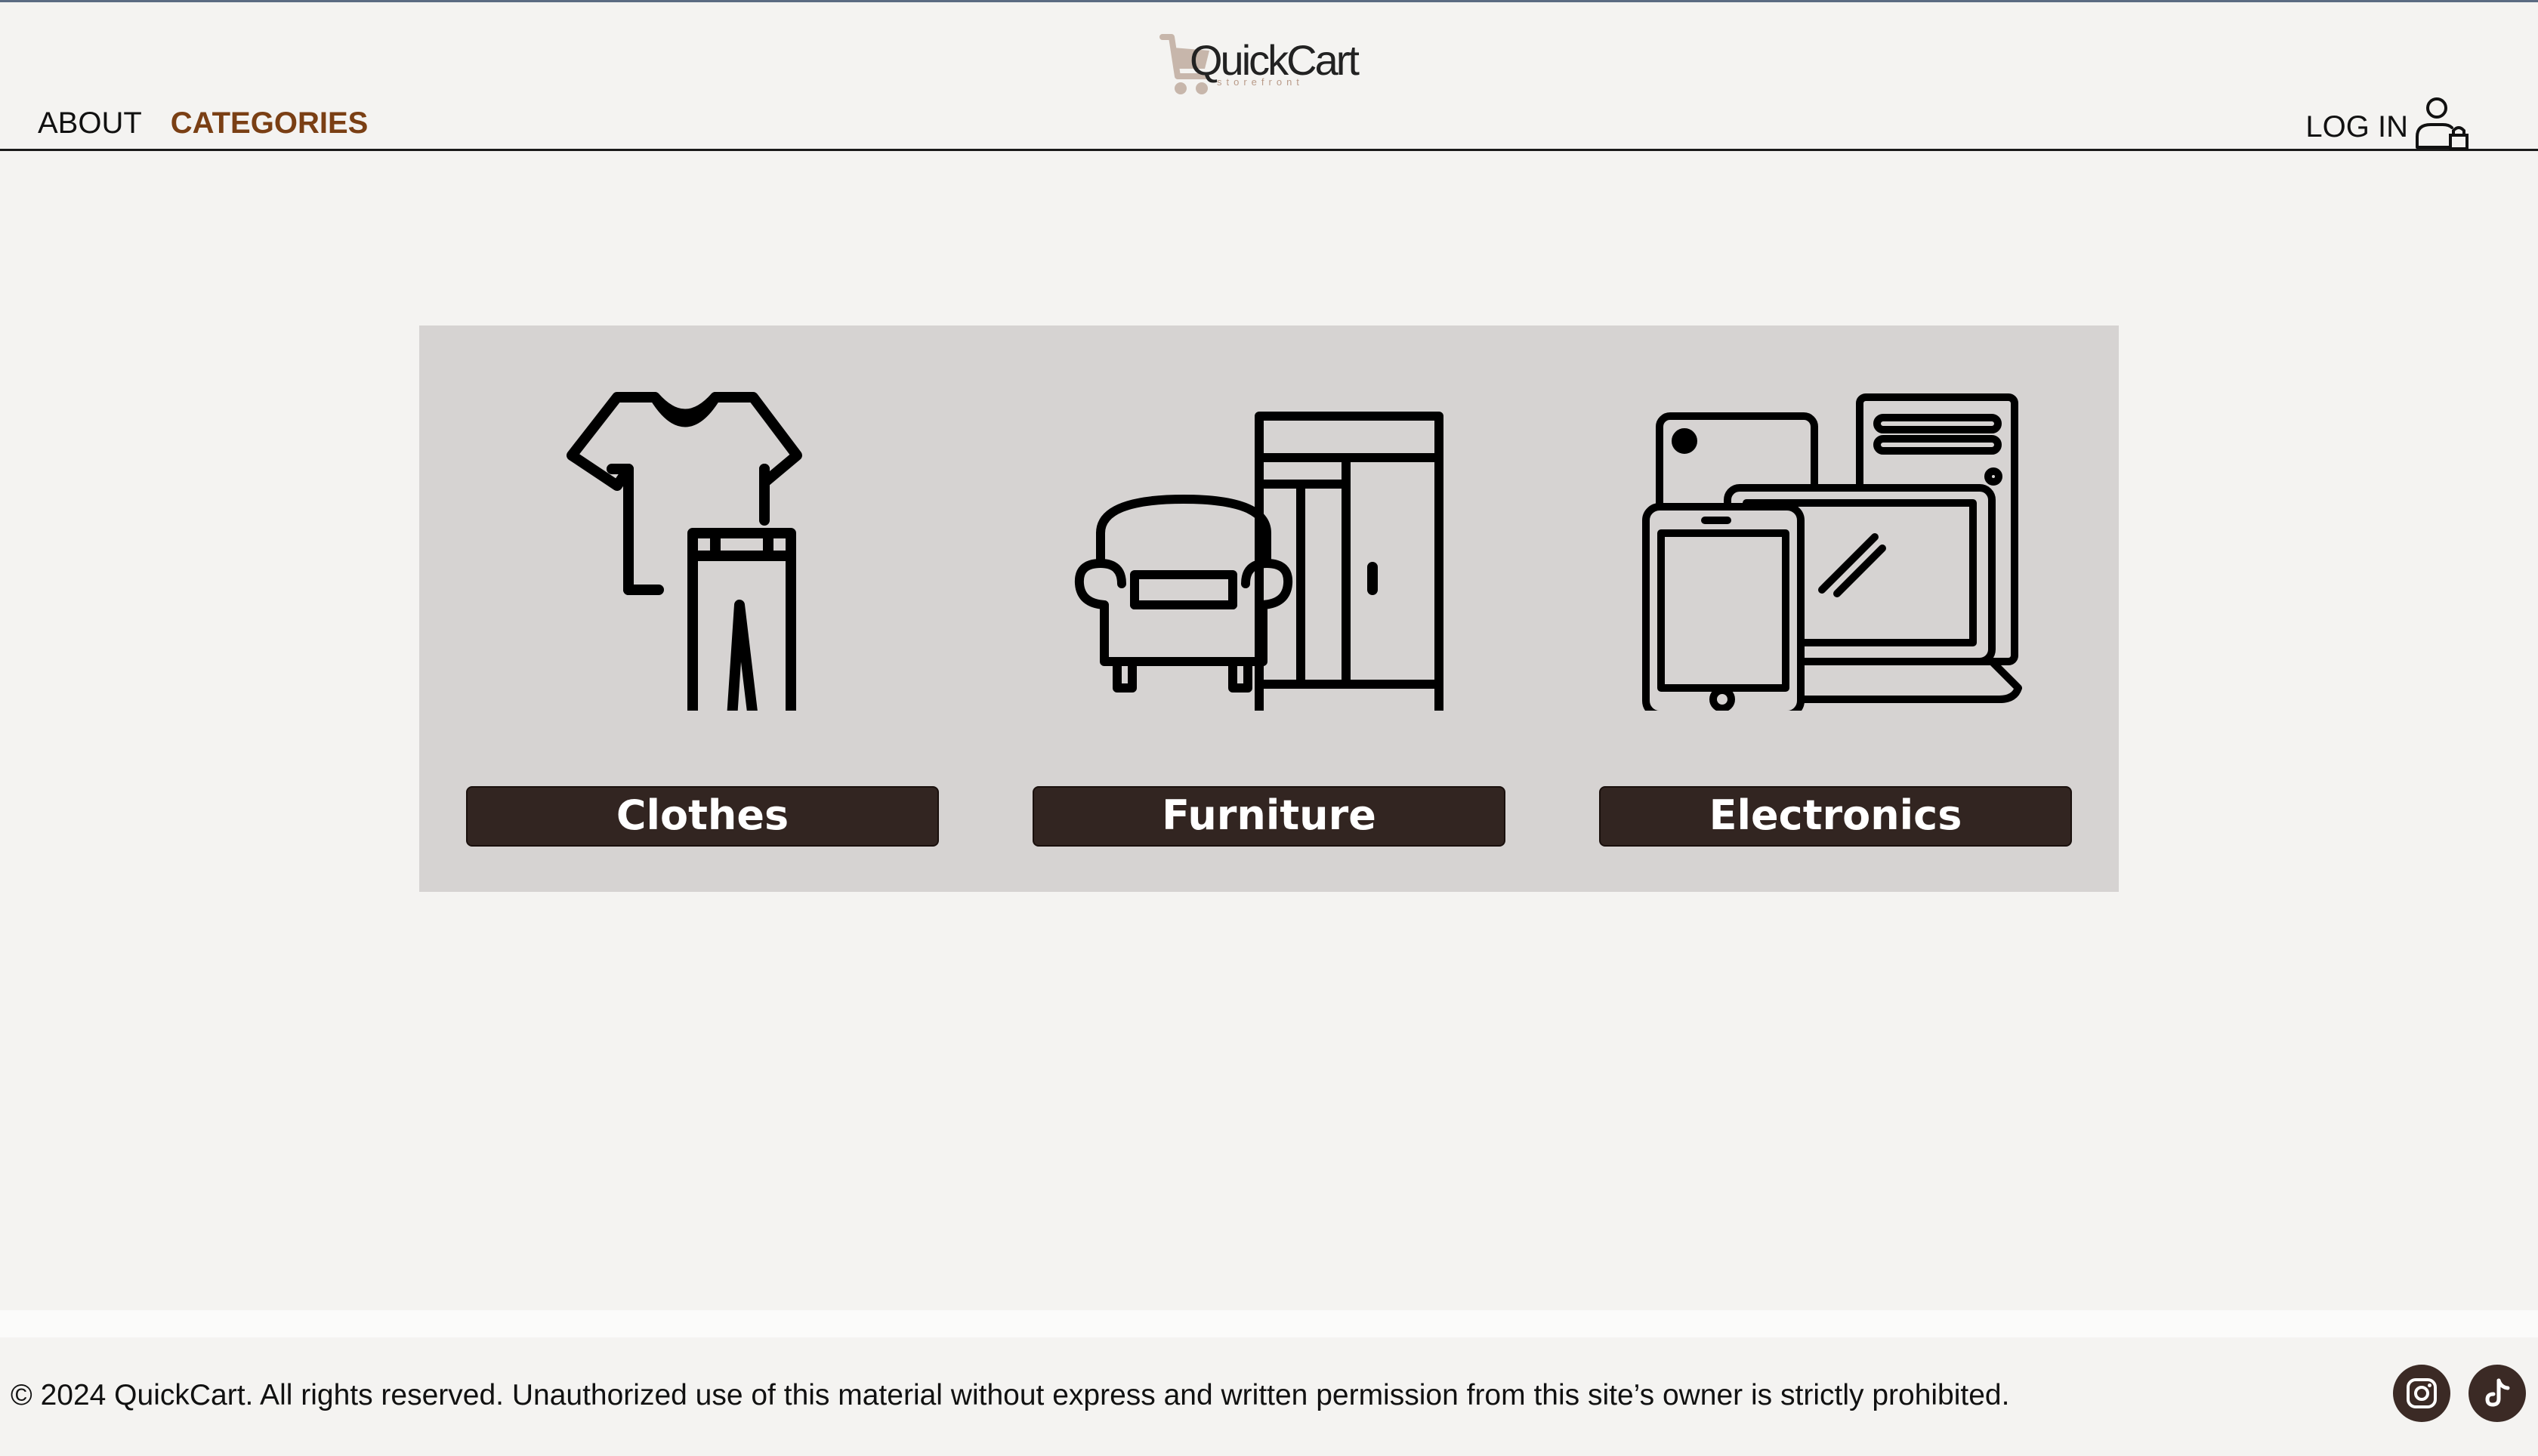  What do you see at coordinates (684, 551) in the screenshot?
I see `clothes-icon` at bounding box center [684, 551].